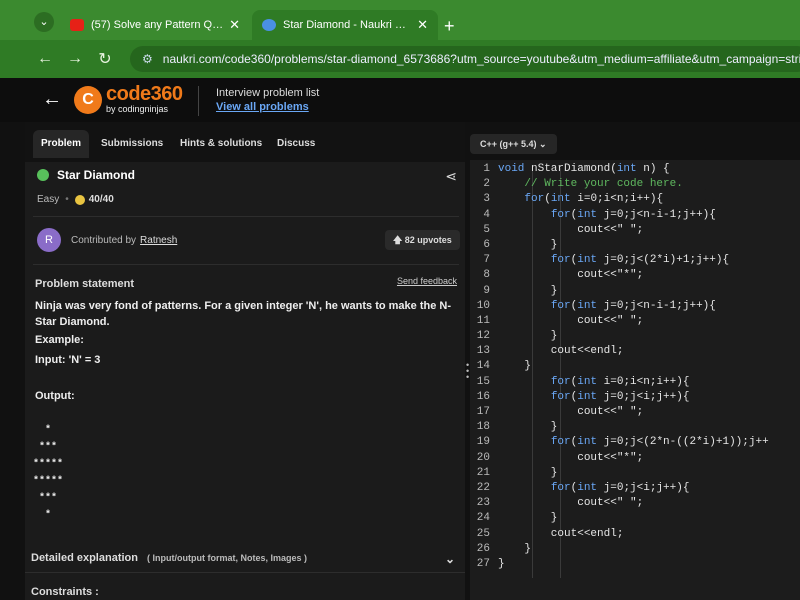  Describe the element at coordinates (635, 336) in the screenshot. I see `code-line: 12 }` at that location.